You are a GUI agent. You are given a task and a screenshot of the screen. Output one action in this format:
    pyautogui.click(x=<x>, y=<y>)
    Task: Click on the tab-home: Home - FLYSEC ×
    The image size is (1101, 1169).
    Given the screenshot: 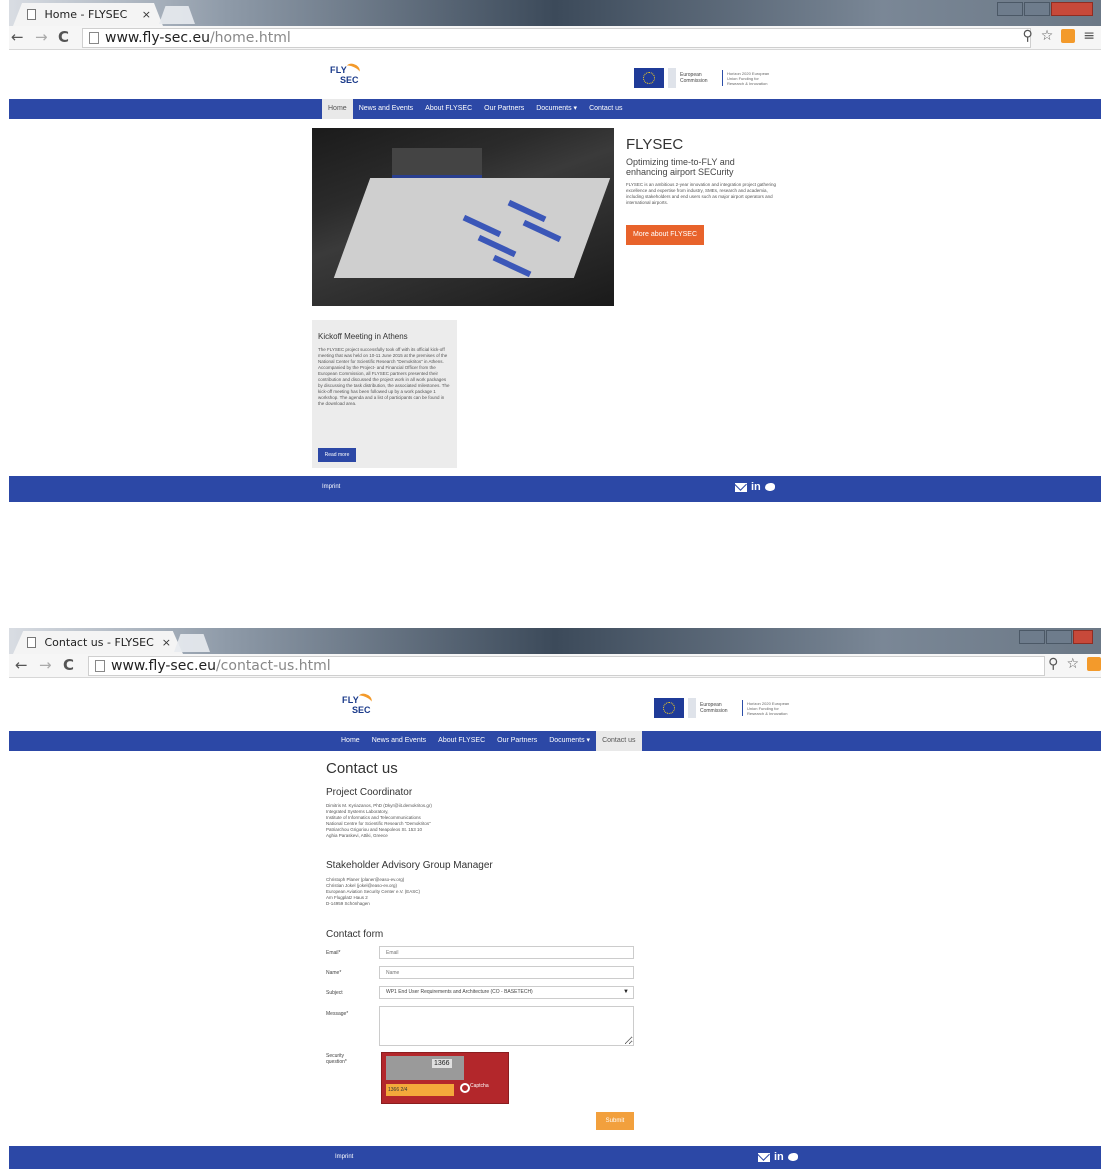 What is the action you would take?
    pyautogui.click(x=88, y=14)
    